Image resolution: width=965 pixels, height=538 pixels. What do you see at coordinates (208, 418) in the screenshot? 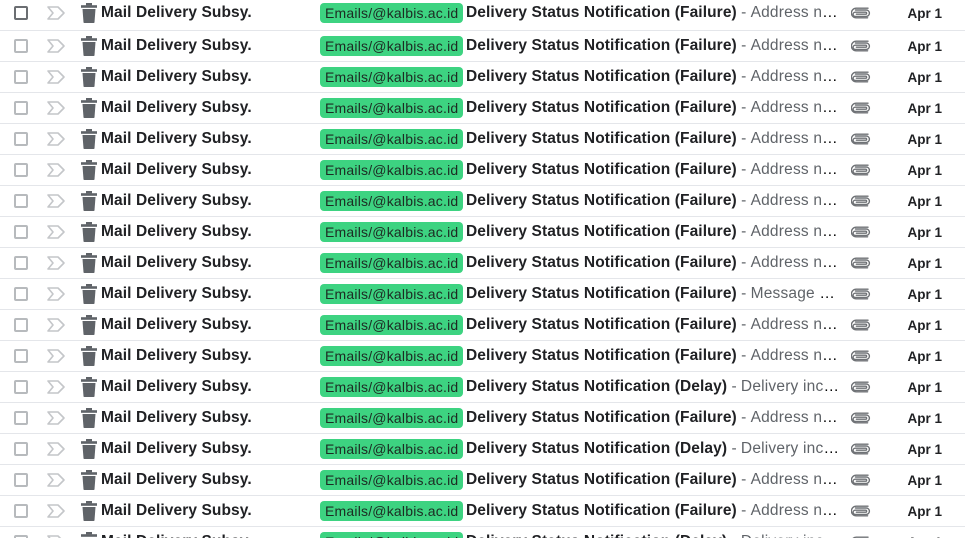
I see `sender-name: Mail Delivery Subsy.` at bounding box center [208, 418].